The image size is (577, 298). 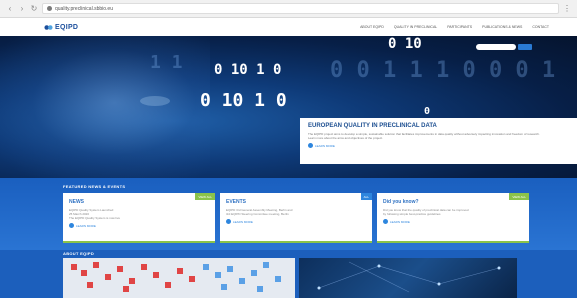 I want to click on did-you-know-read-more: LEARN MORE, so click(x=453, y=221).